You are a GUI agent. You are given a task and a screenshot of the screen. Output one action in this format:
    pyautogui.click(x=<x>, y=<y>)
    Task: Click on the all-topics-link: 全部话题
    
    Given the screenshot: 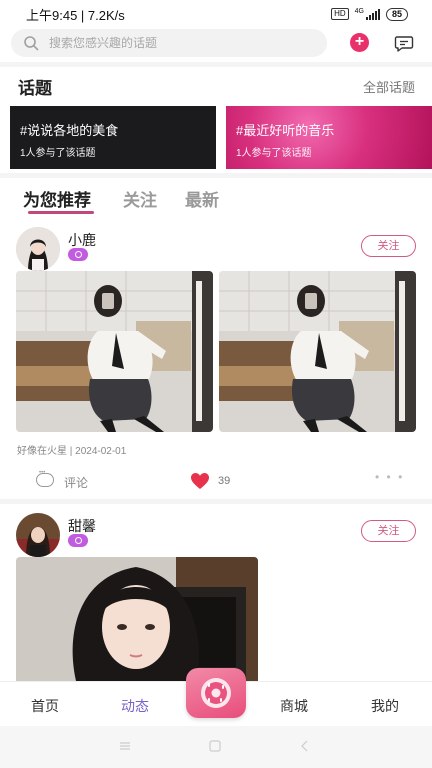 What is the action you would take?
    pyautogui.click(x=389, y=86)
    